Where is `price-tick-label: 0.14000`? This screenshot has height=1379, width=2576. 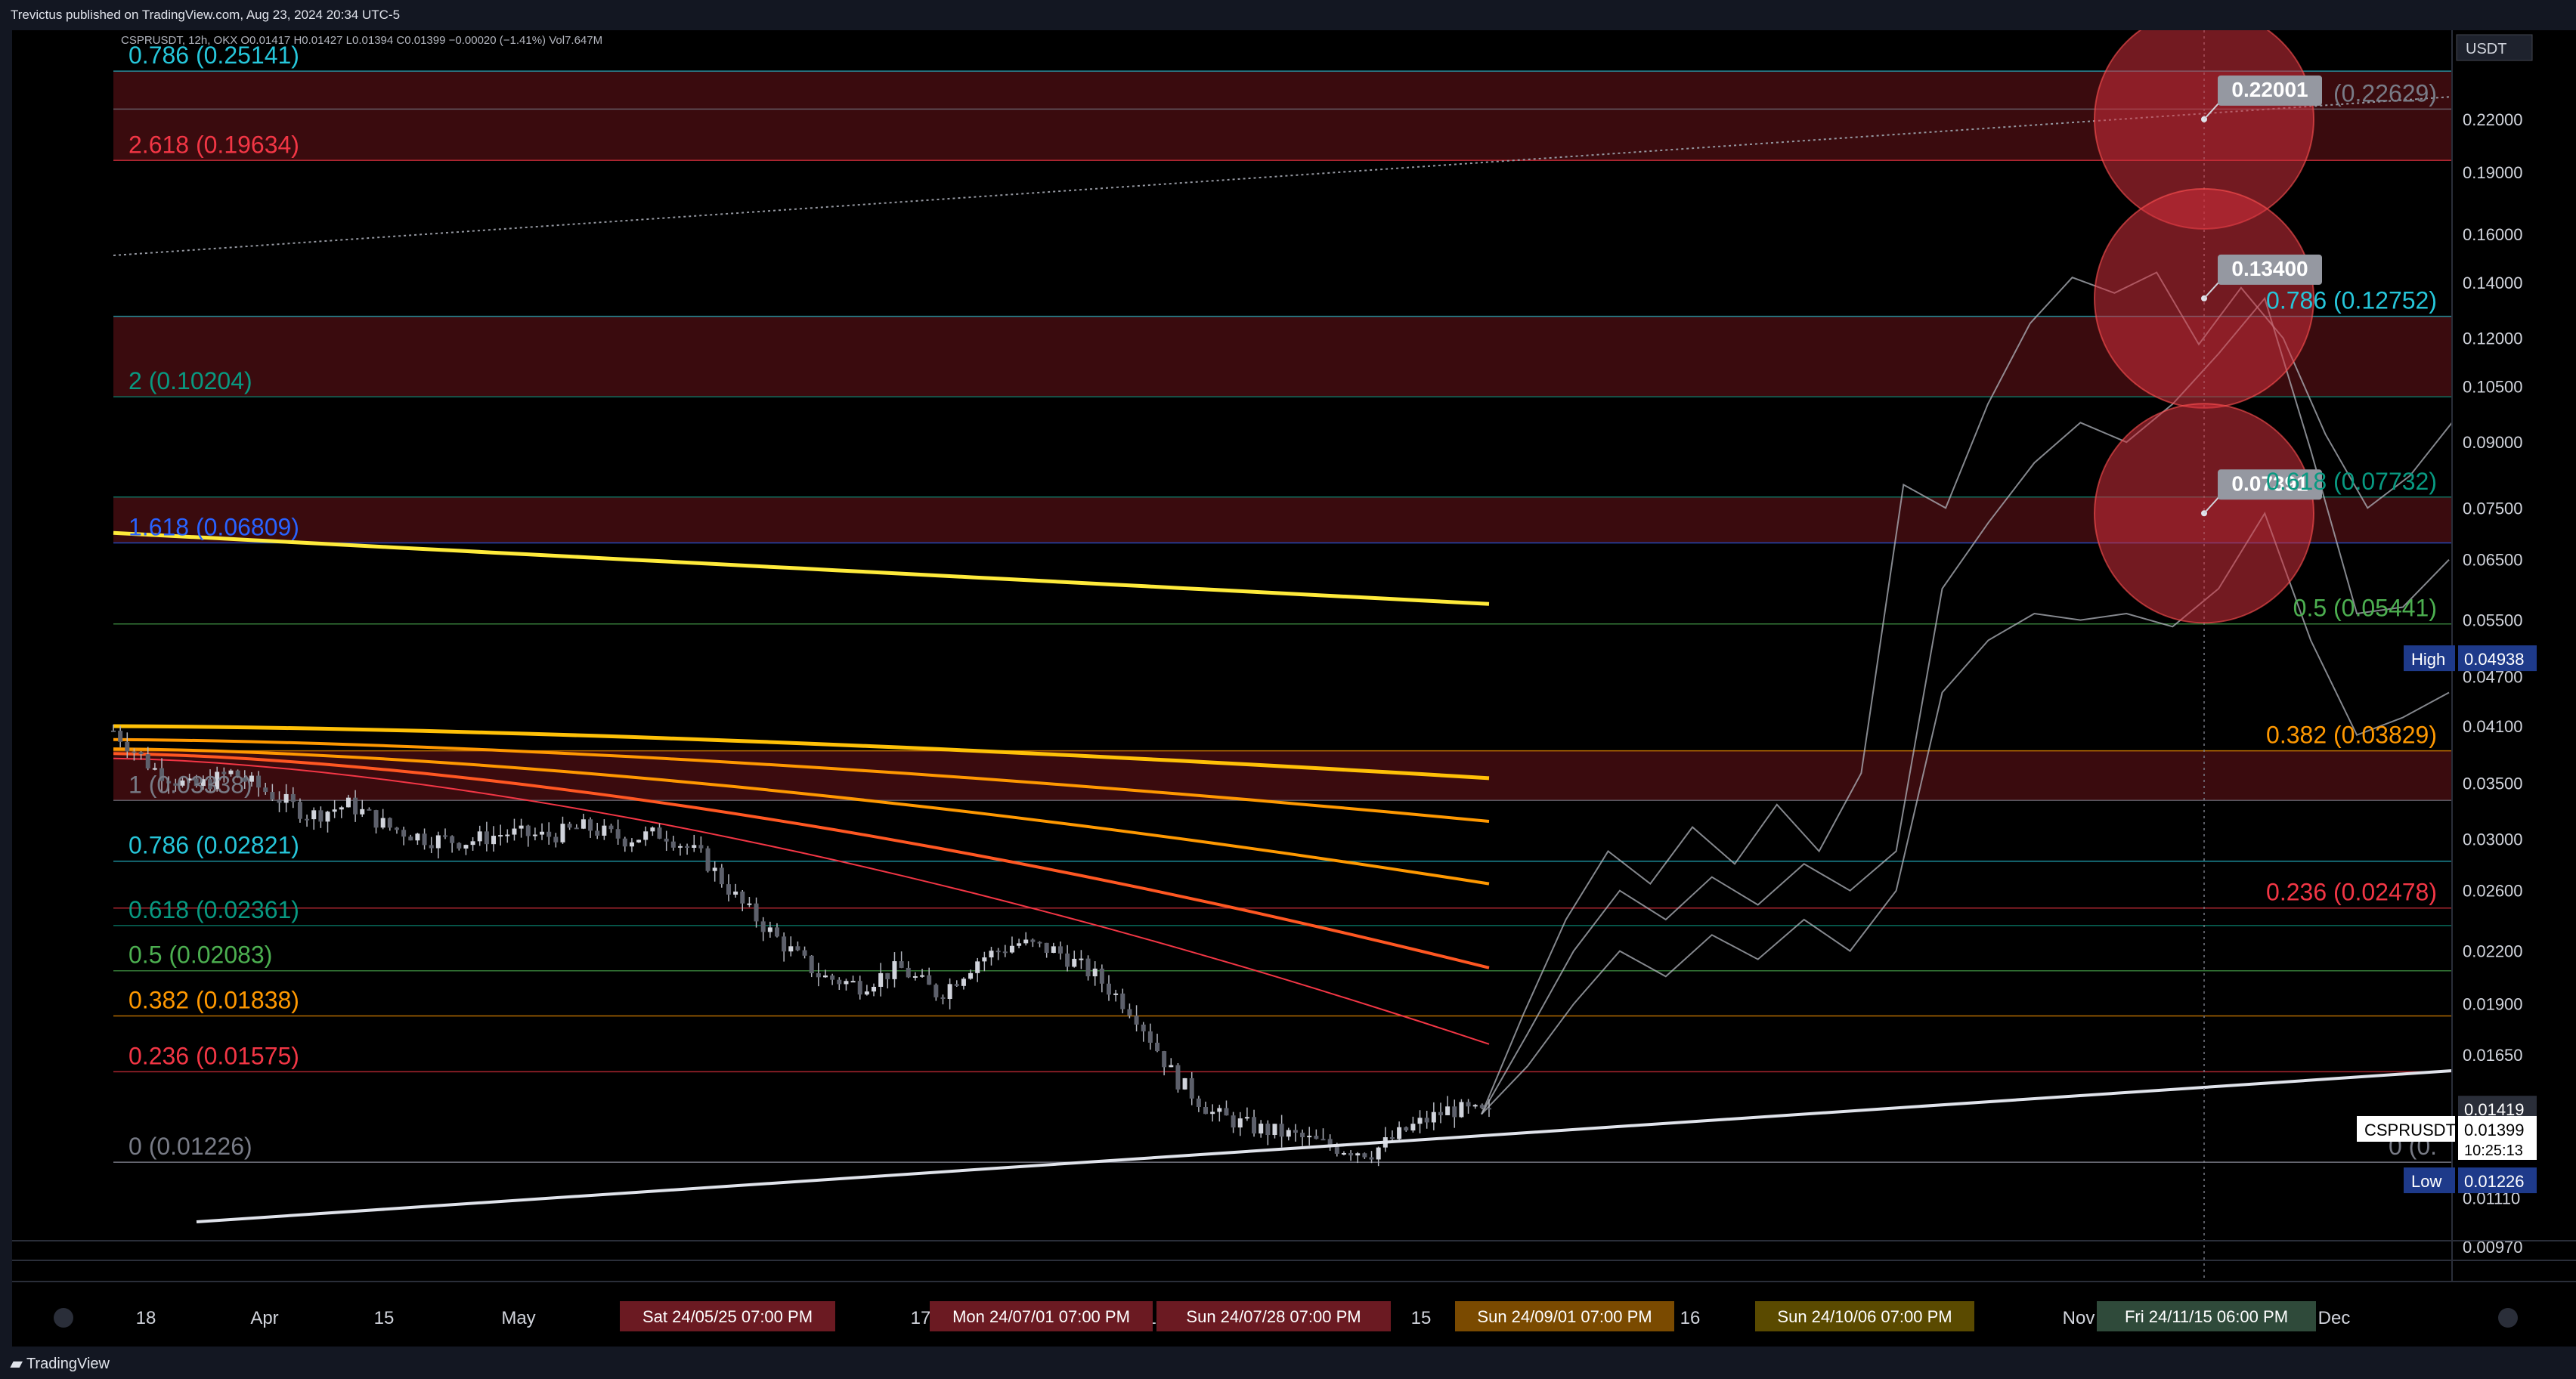
price-tick-label: 0.14000 is located at coordinates (2493, 283).